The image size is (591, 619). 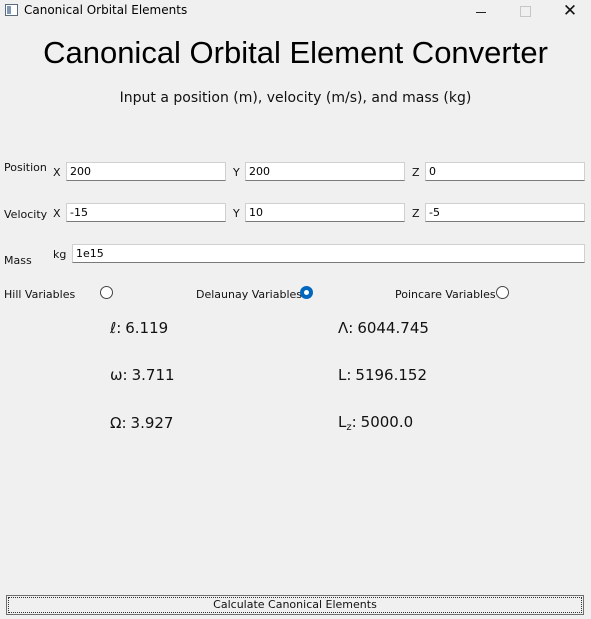 I want to click on calculate-button: Calculate Canonical Elements, so click(x=295, y=605).